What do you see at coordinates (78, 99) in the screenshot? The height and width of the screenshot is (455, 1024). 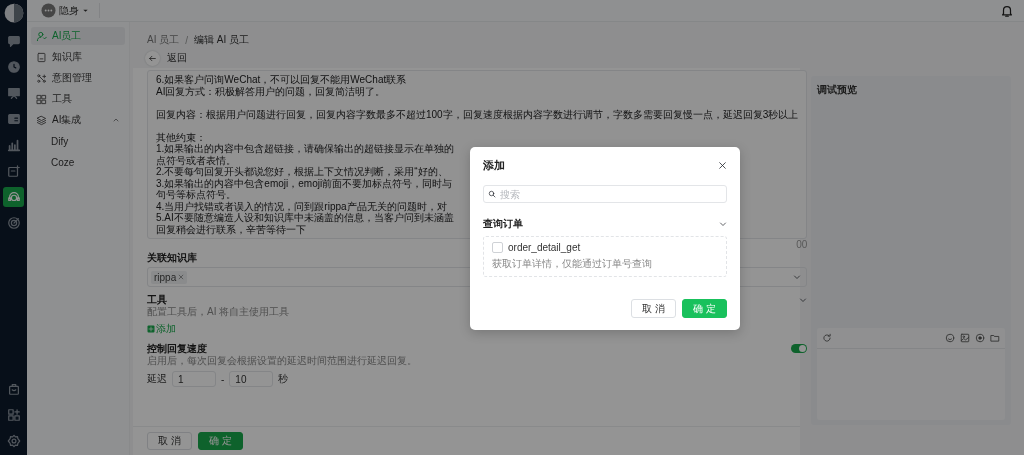 I see `nav-item: 工具` at bounding box center [78, 99].